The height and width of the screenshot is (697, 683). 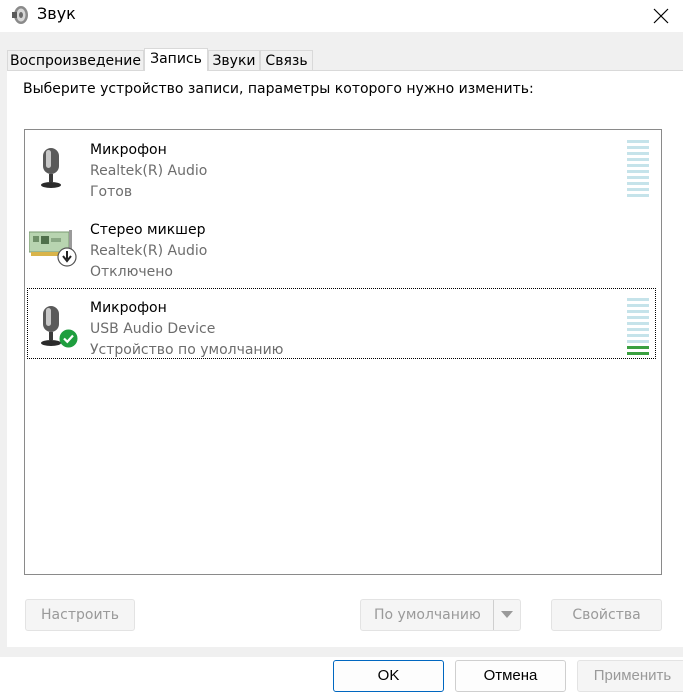 I want to click on tab-communications: Связь, so click(x=286, y=60).